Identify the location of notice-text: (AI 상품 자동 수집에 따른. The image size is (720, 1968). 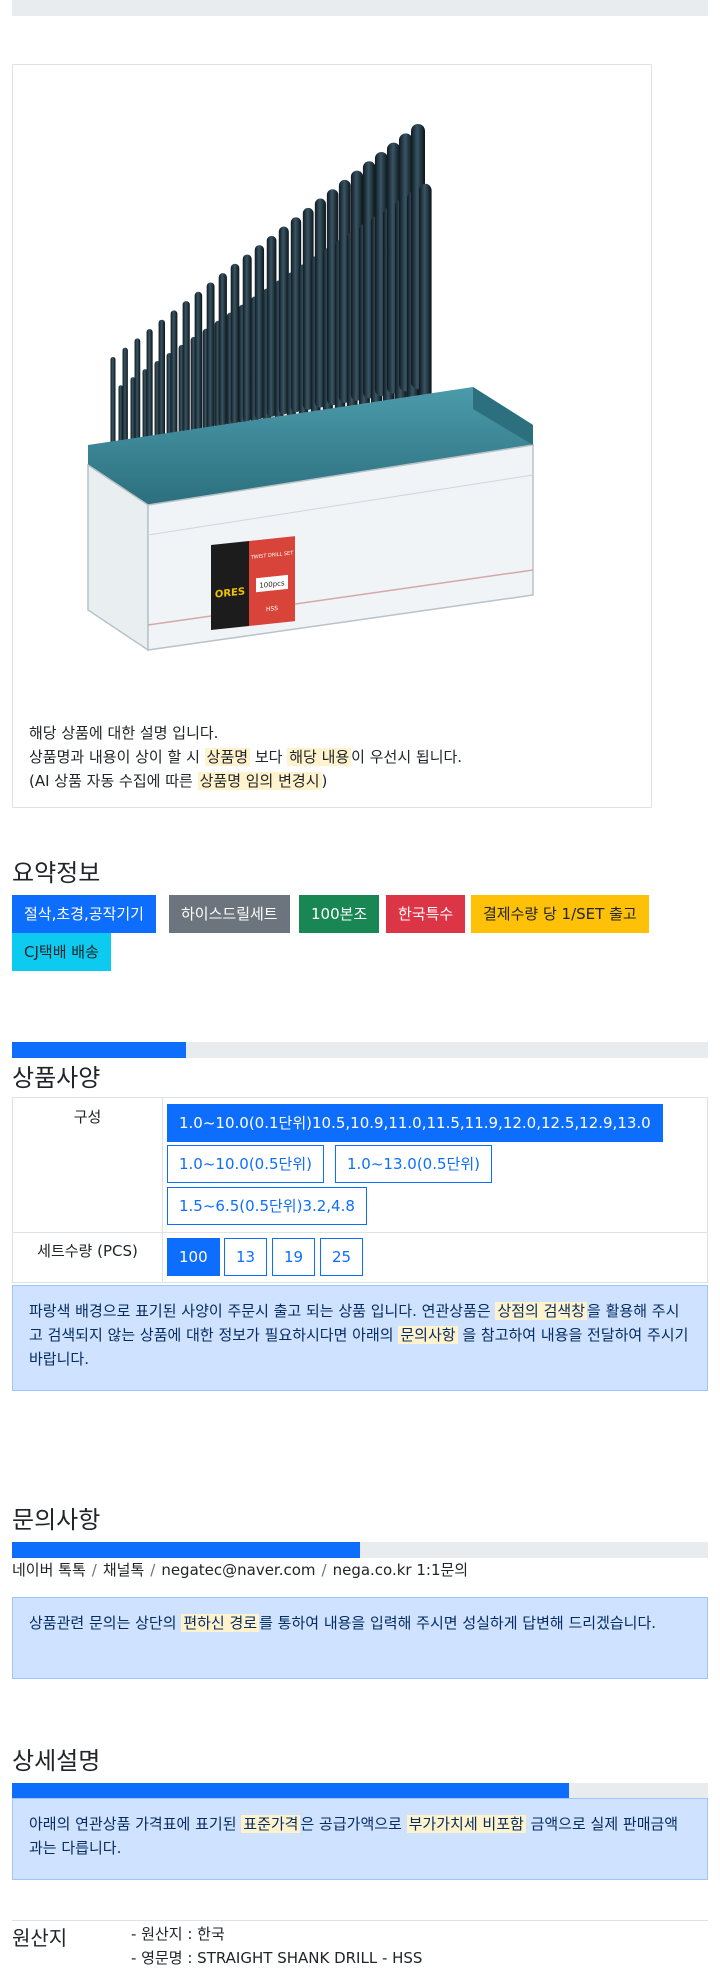
(113, 781).